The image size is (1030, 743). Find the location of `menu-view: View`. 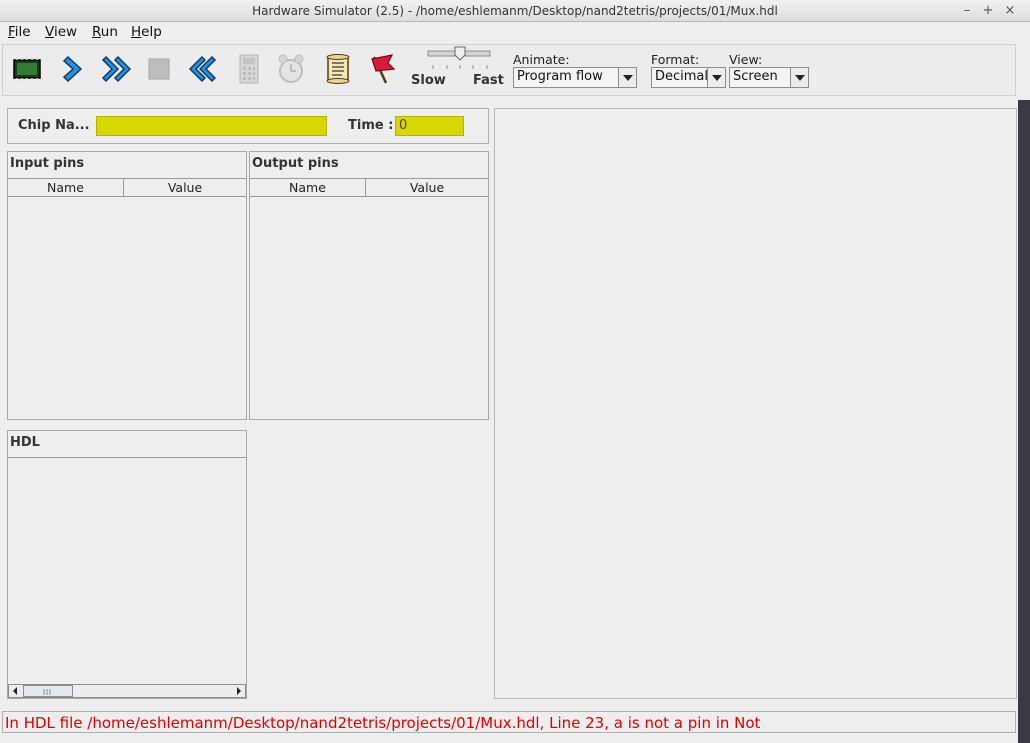

menu-view: View is located at coordinates (61, 32).